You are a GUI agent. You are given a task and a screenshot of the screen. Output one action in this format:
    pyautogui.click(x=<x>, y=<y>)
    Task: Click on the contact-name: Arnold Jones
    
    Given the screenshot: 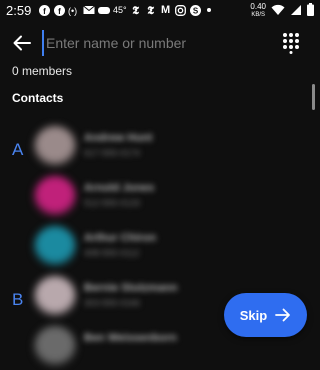 What is the action you would take?
    pyautogui.click(x=119, y=188)
    